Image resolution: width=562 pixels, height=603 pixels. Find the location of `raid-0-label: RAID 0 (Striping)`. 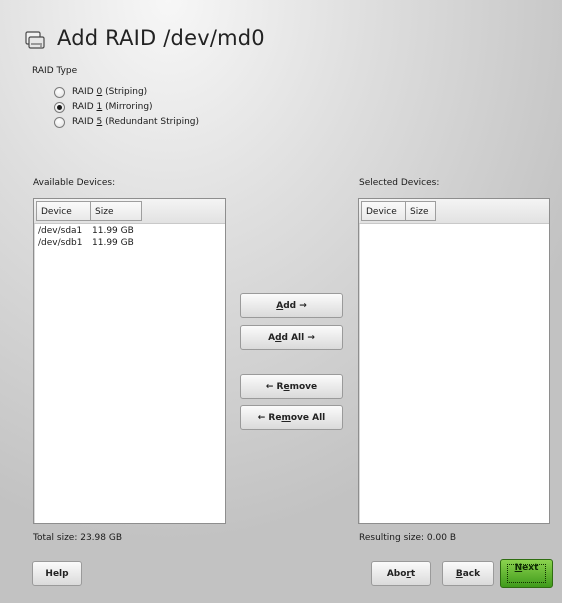

raid-0-label: RAID 0 (Striping) is located at coordinates (110, 92).